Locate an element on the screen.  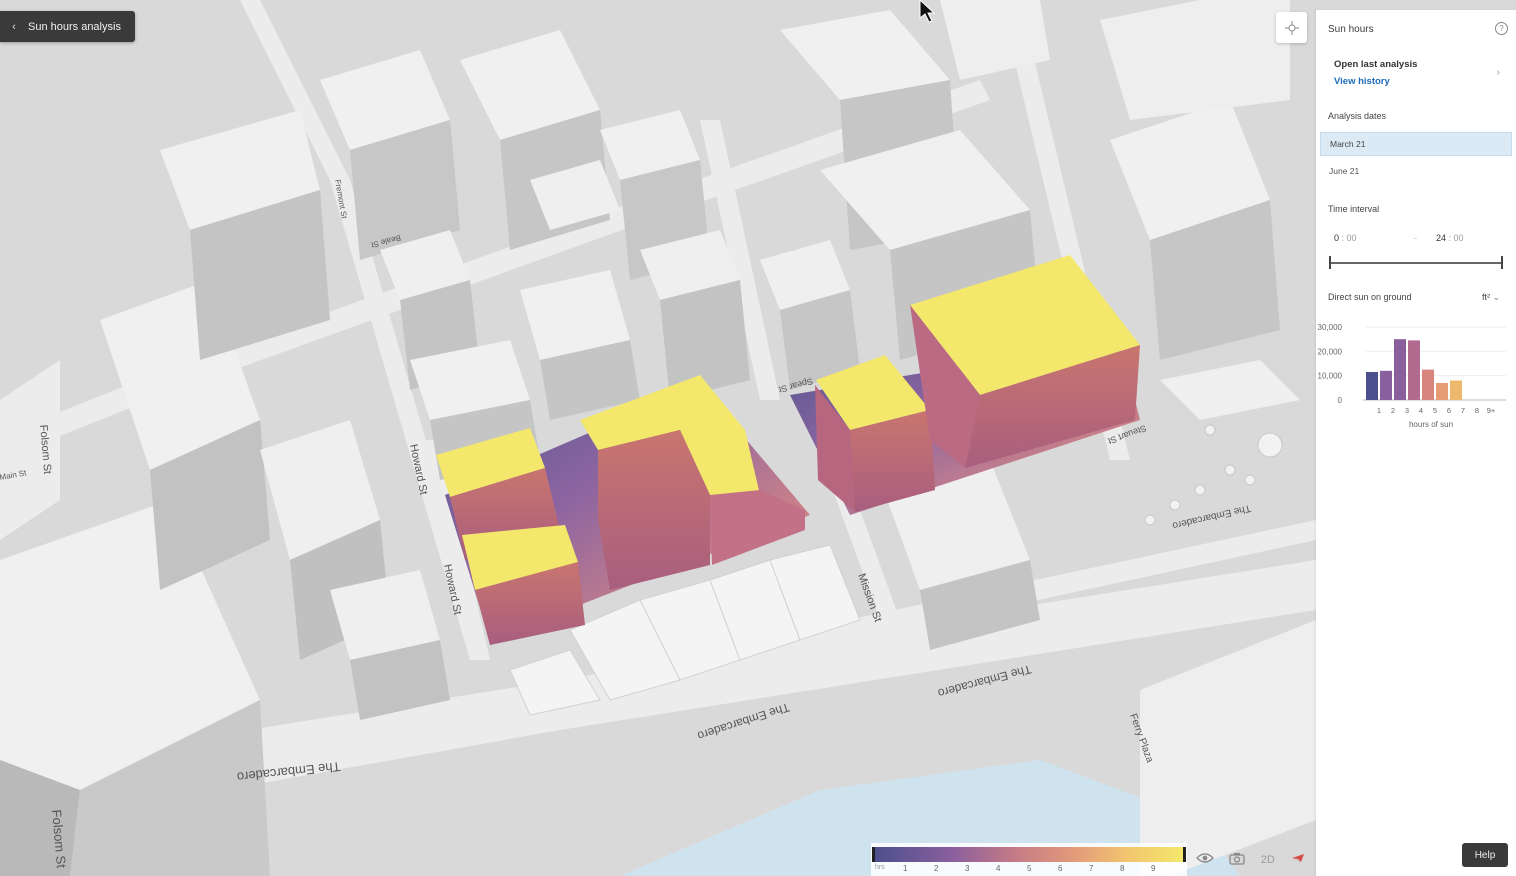
2d-toggle-button: 2D is located at coordinates (1268, 860).